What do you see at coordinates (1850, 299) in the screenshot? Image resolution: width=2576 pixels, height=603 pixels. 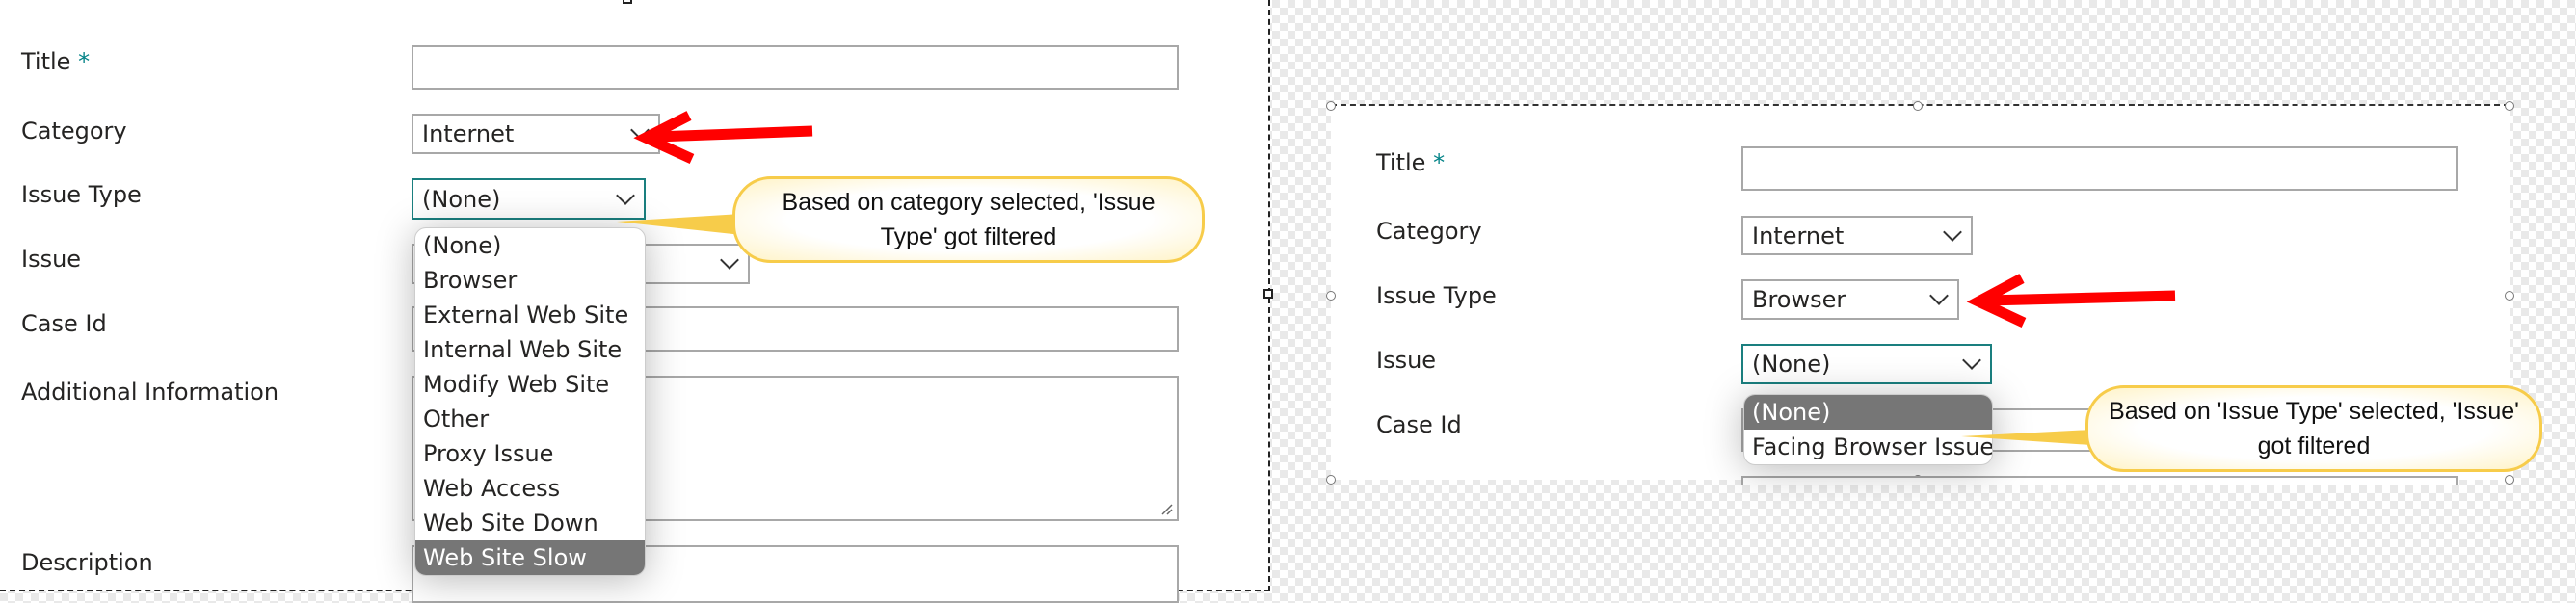 I see `issue-type-select: Browser` at bounding box center [1850, 299].